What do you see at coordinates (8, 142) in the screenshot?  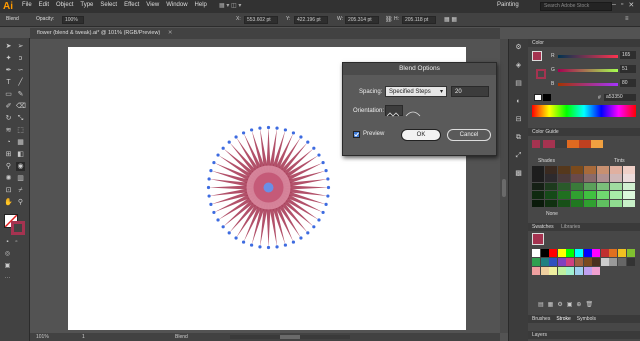 I see `shape-builder-tool-icon: ◔` at bounding box center [8, 142].